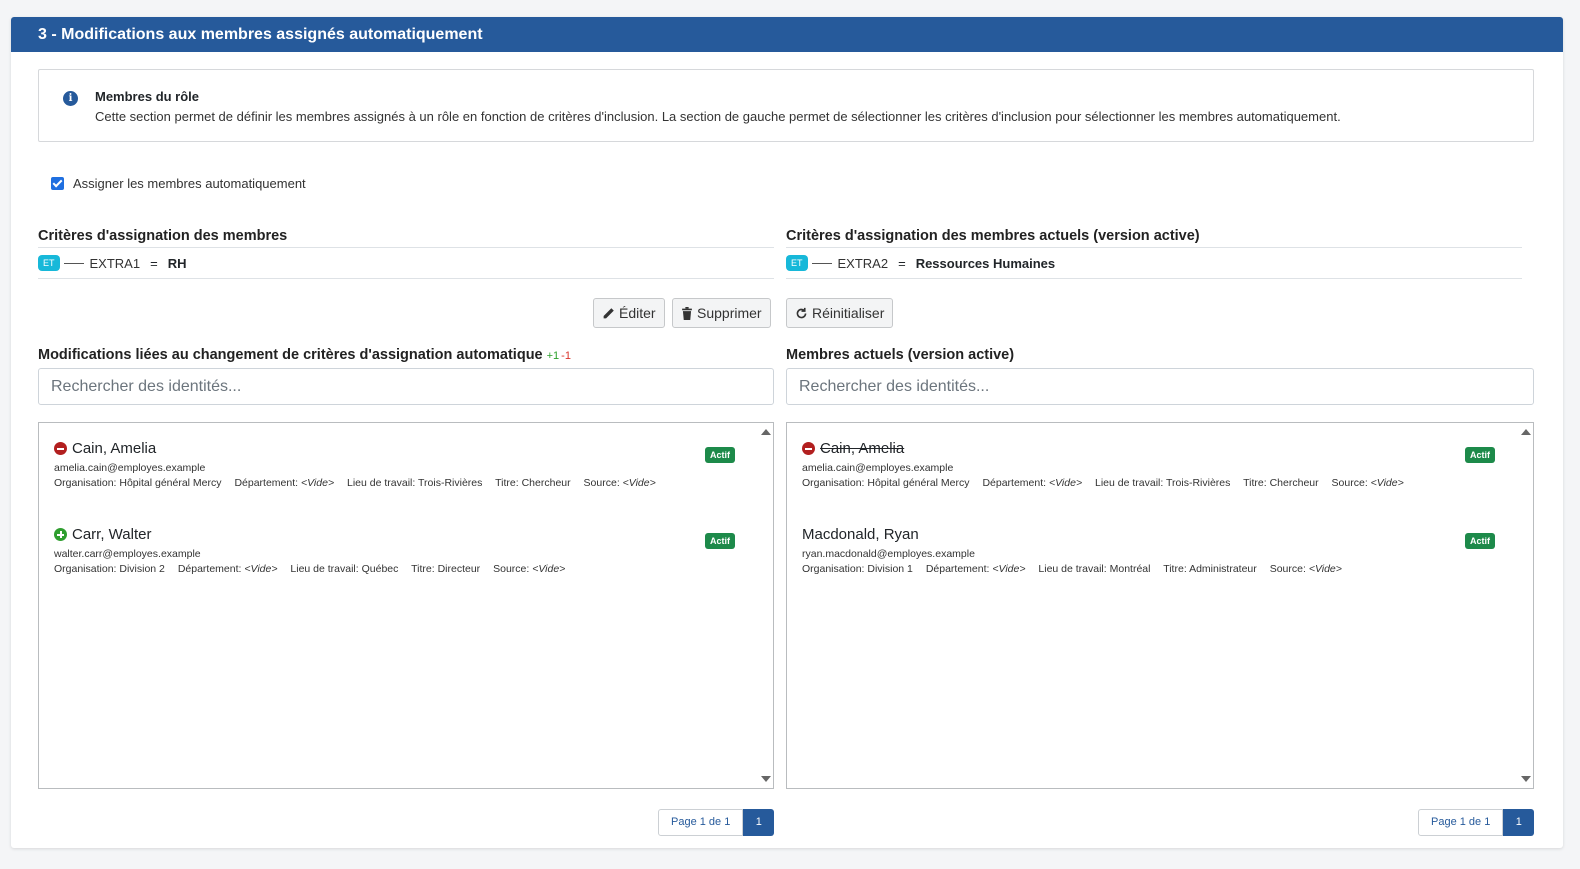 The height and width of the screenshot is (869, 1580). Describe the element at coordinates (142, 569) in the screenshot. I see `attr-value: Division 2` at that location.